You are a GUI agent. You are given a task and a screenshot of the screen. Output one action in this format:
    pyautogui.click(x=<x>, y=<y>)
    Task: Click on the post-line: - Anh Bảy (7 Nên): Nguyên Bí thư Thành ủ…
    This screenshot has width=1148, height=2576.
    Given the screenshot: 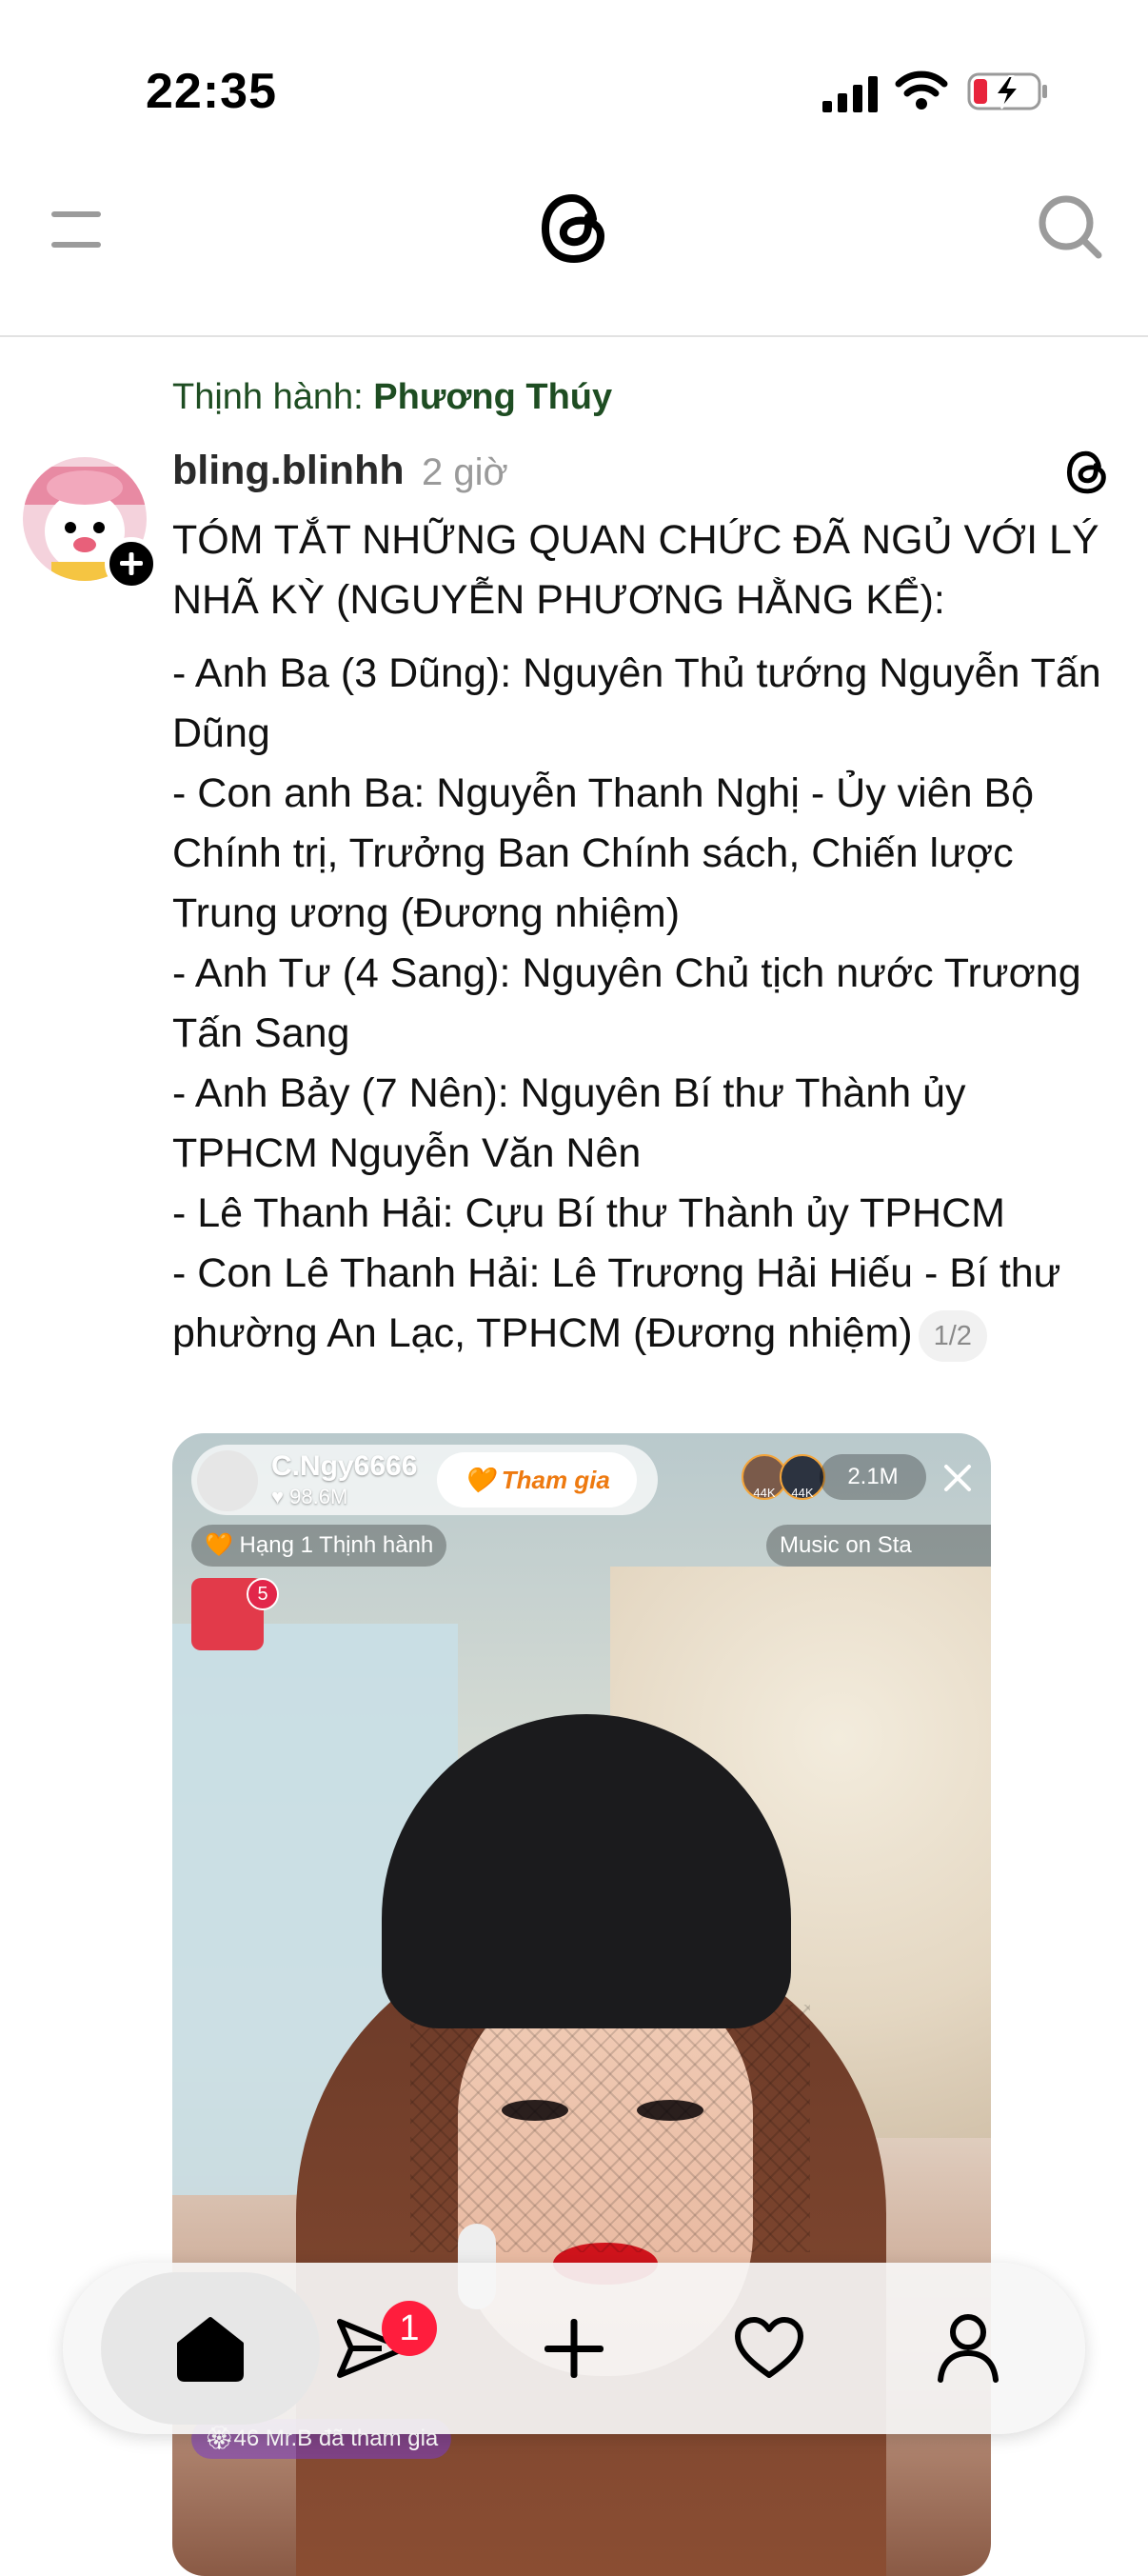 What is the action you would take?
    pyautogui.click(x=569, y=1123)
    